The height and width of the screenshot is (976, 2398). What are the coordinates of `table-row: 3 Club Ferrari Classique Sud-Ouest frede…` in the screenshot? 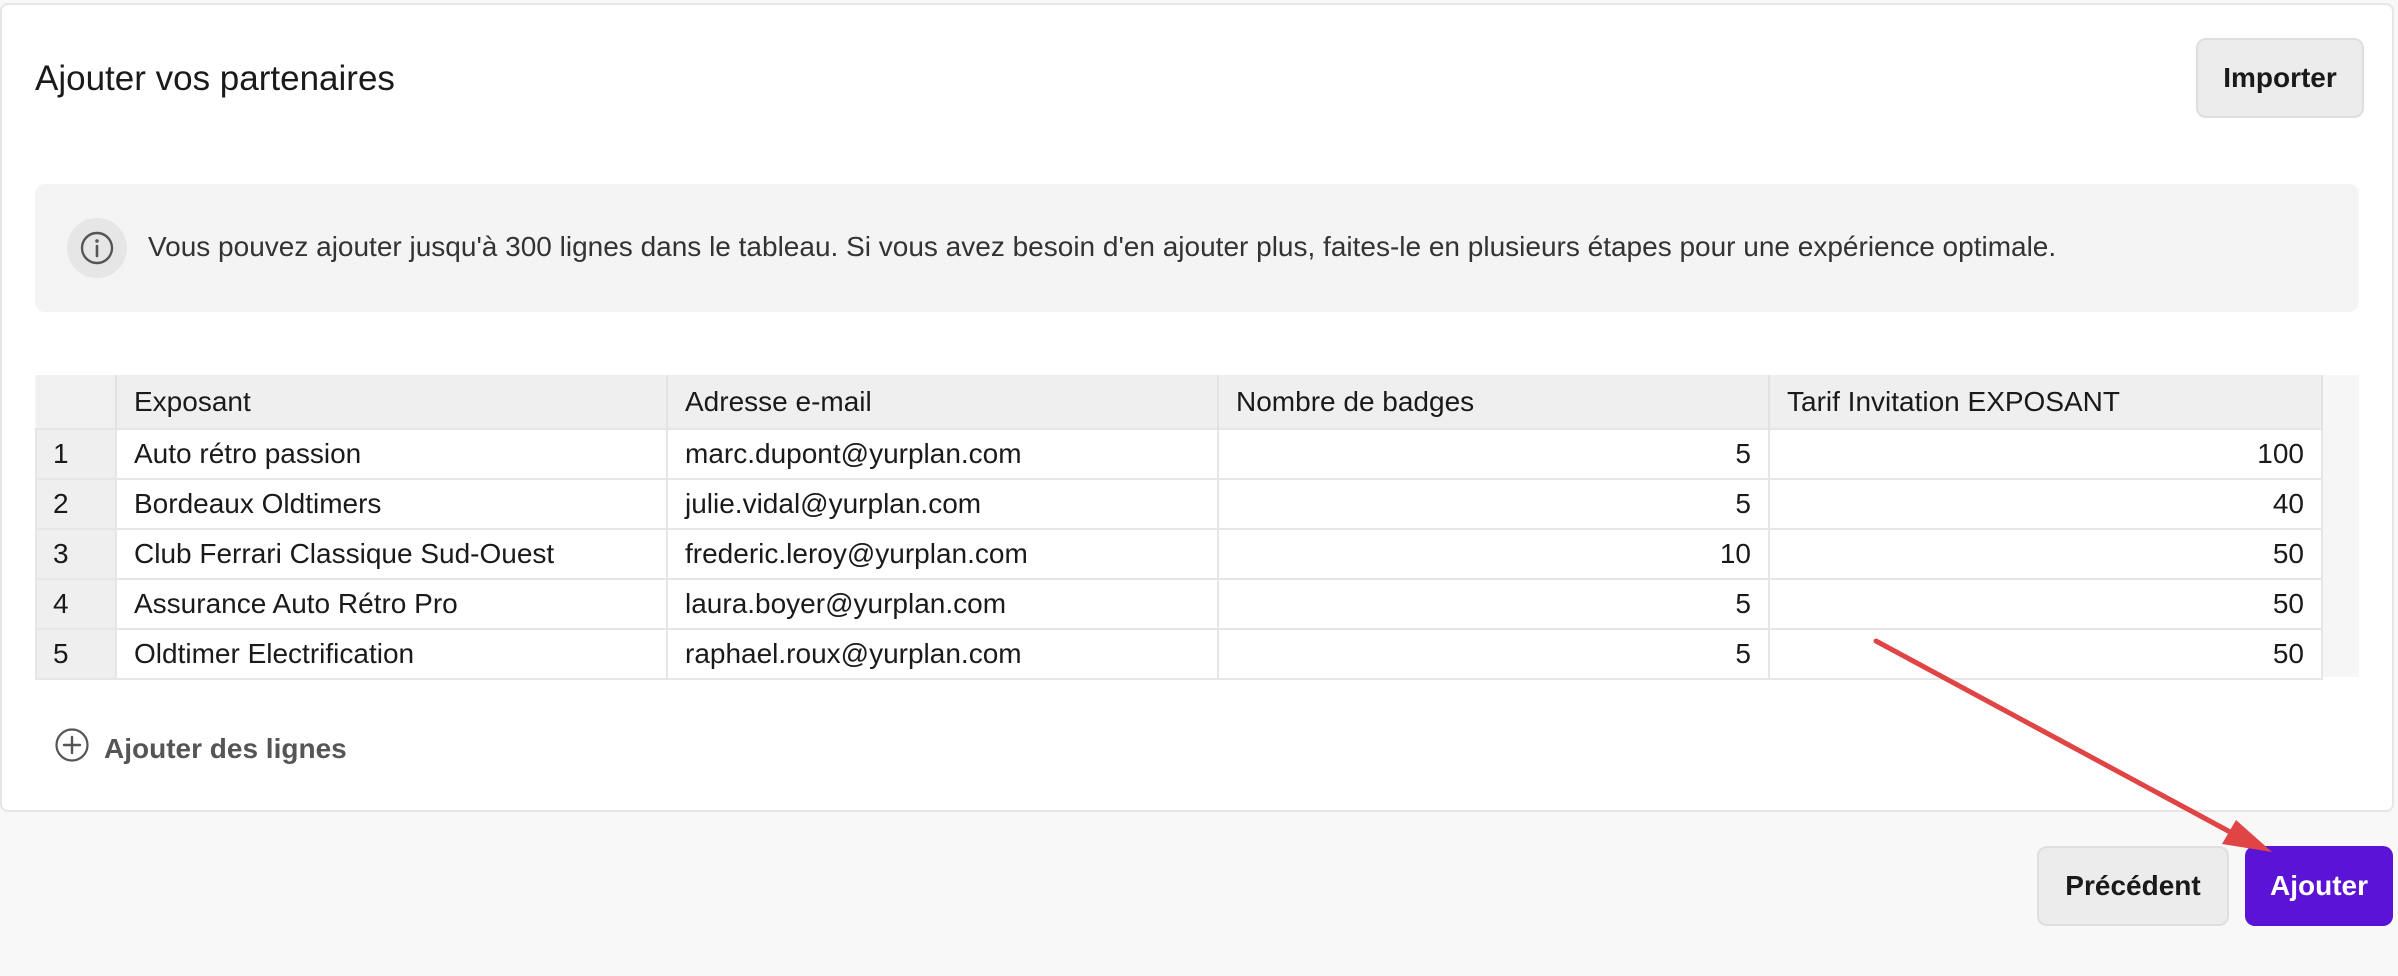 It's located at (1179, 554).